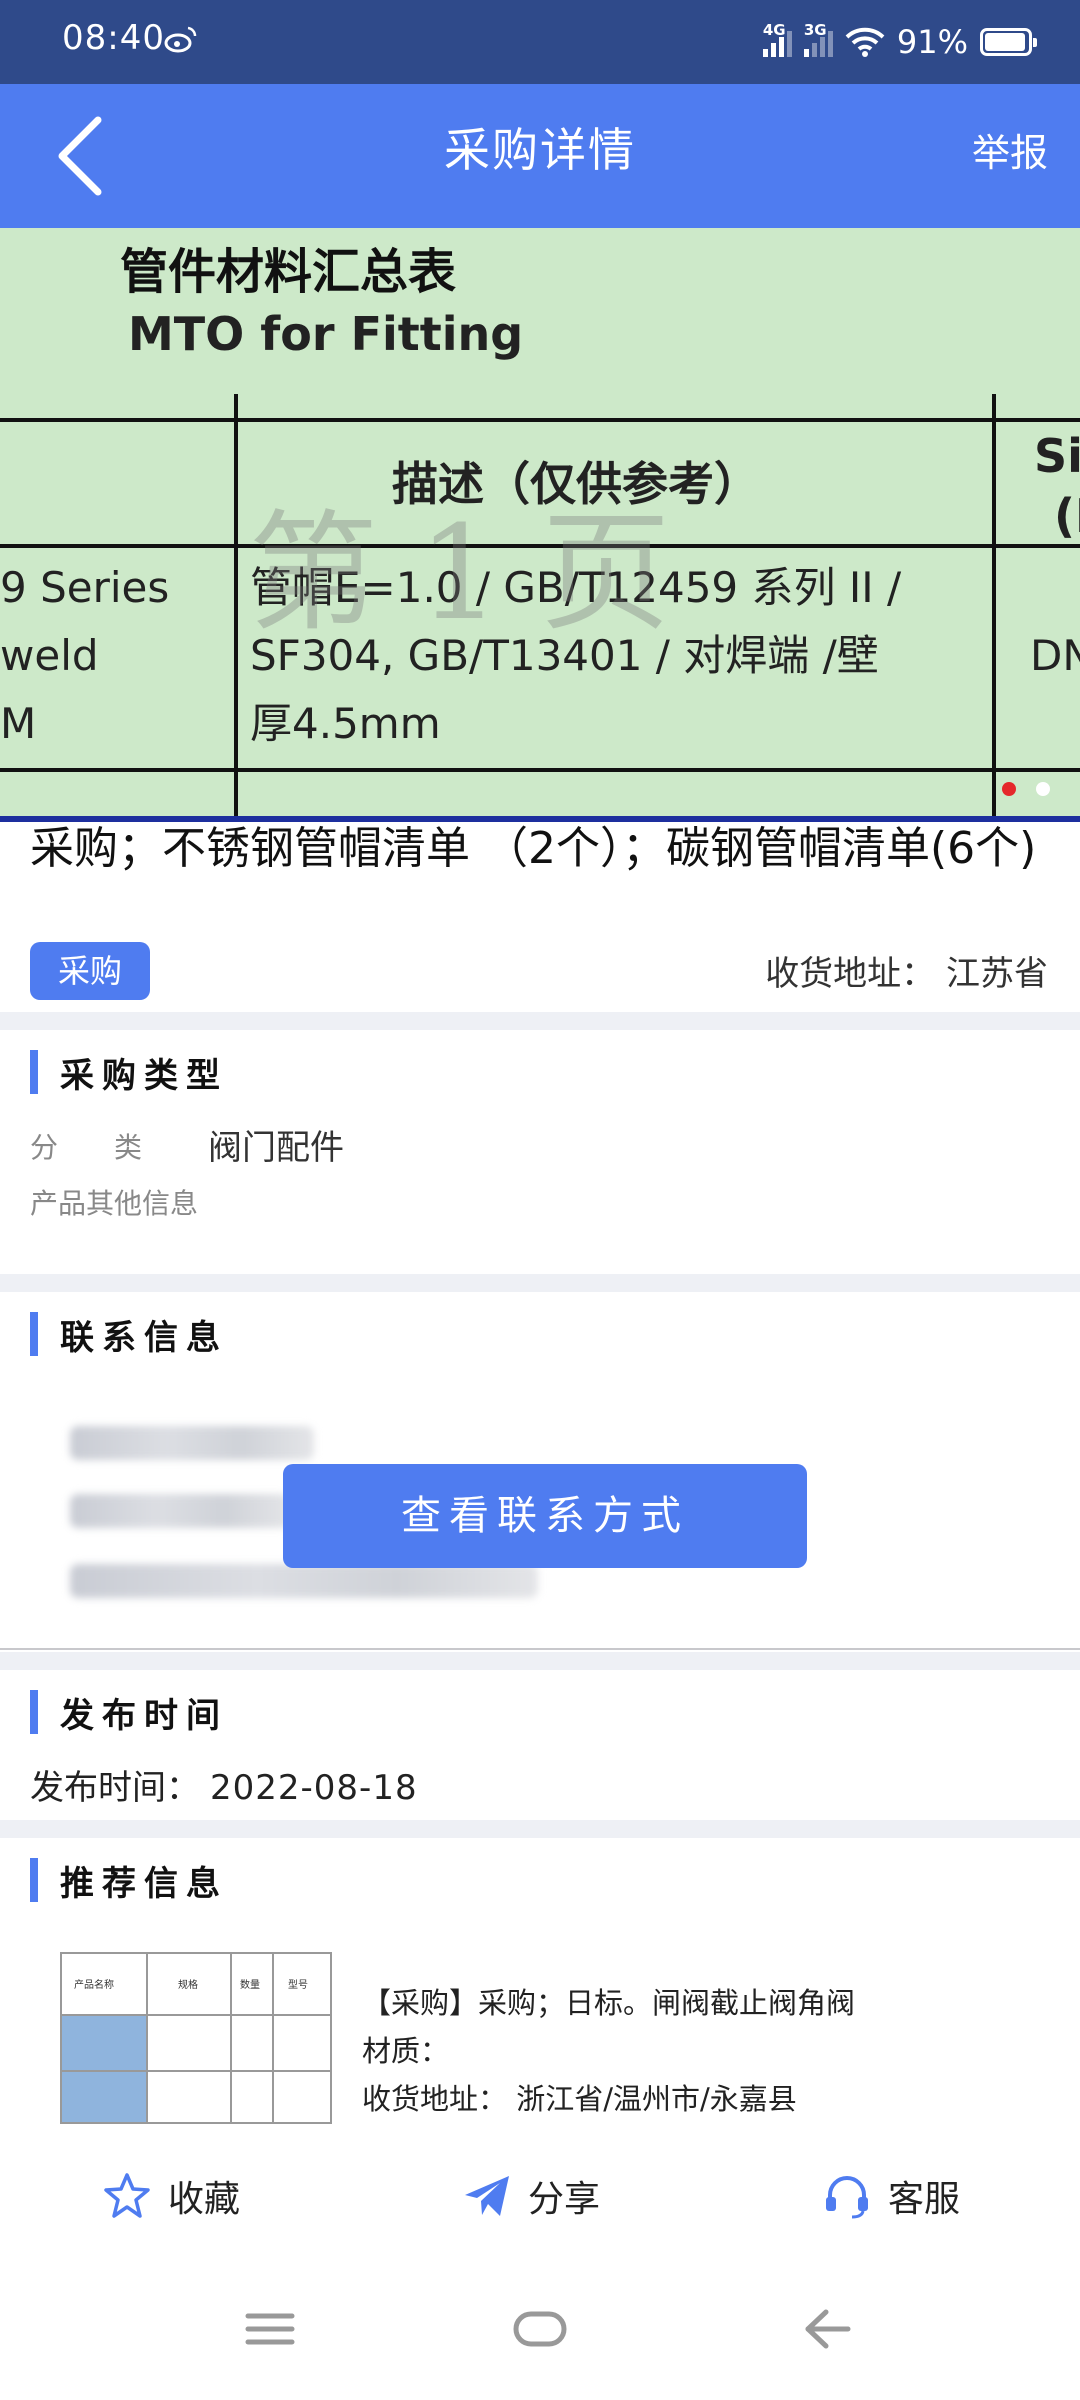 This screenshot has height=2400, width=1080. Describe the element at coordinates (250, 1985) in the screenshot. I see `thumb-header: 数量` at that location.